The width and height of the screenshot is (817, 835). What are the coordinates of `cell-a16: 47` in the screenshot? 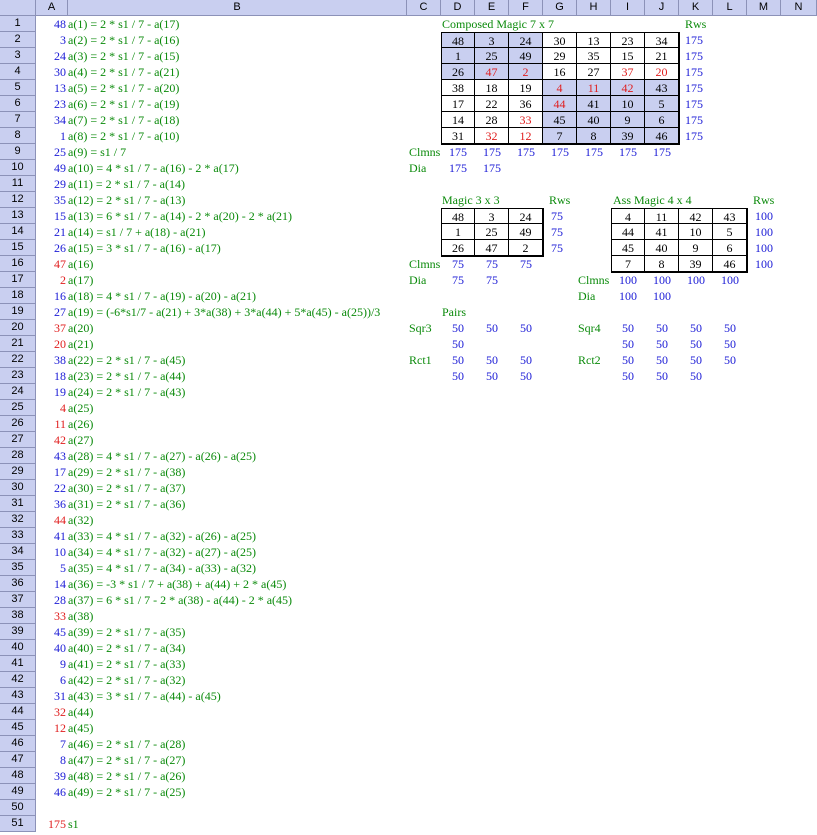 It's located at (51, 264).